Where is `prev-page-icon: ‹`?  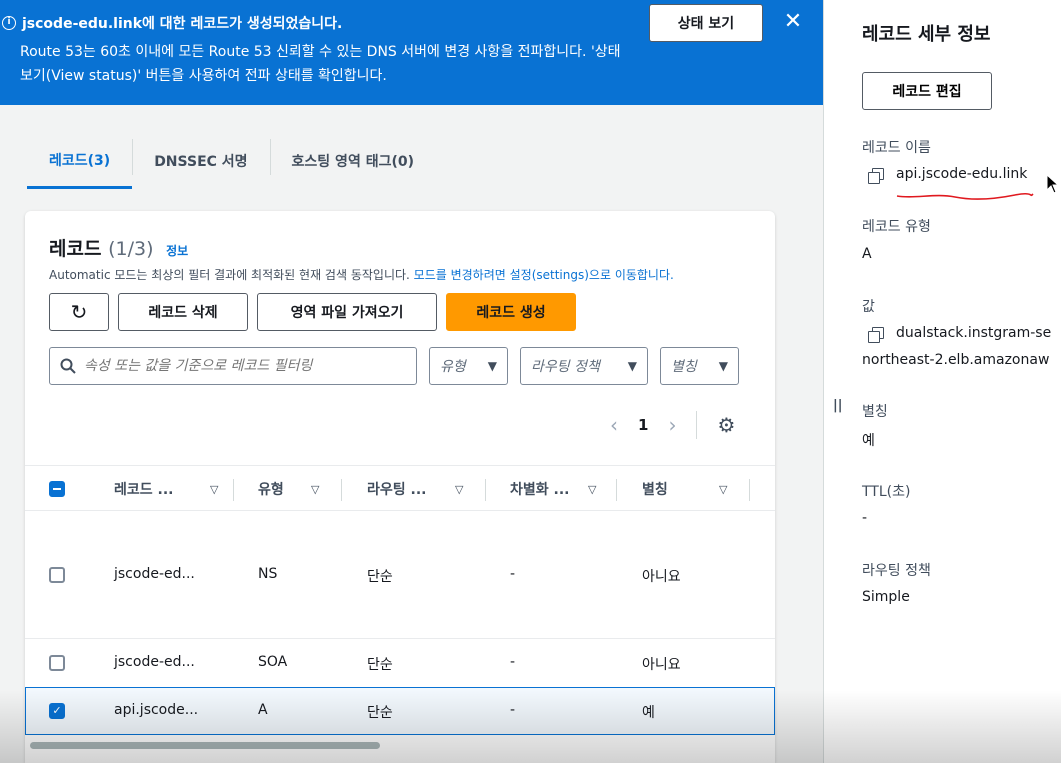 prev-page-icon: ‹ is located at coordinates (614, 425).